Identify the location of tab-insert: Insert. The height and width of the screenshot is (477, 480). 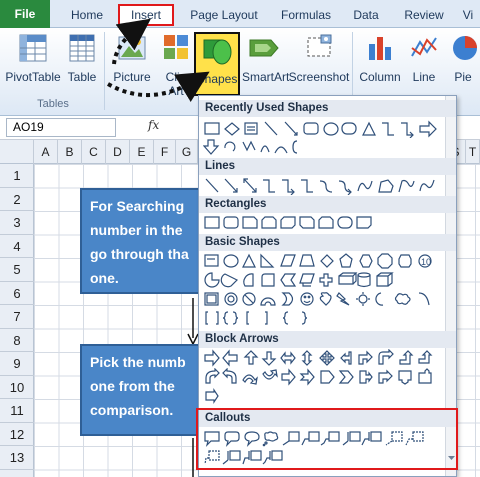
(146, 15).